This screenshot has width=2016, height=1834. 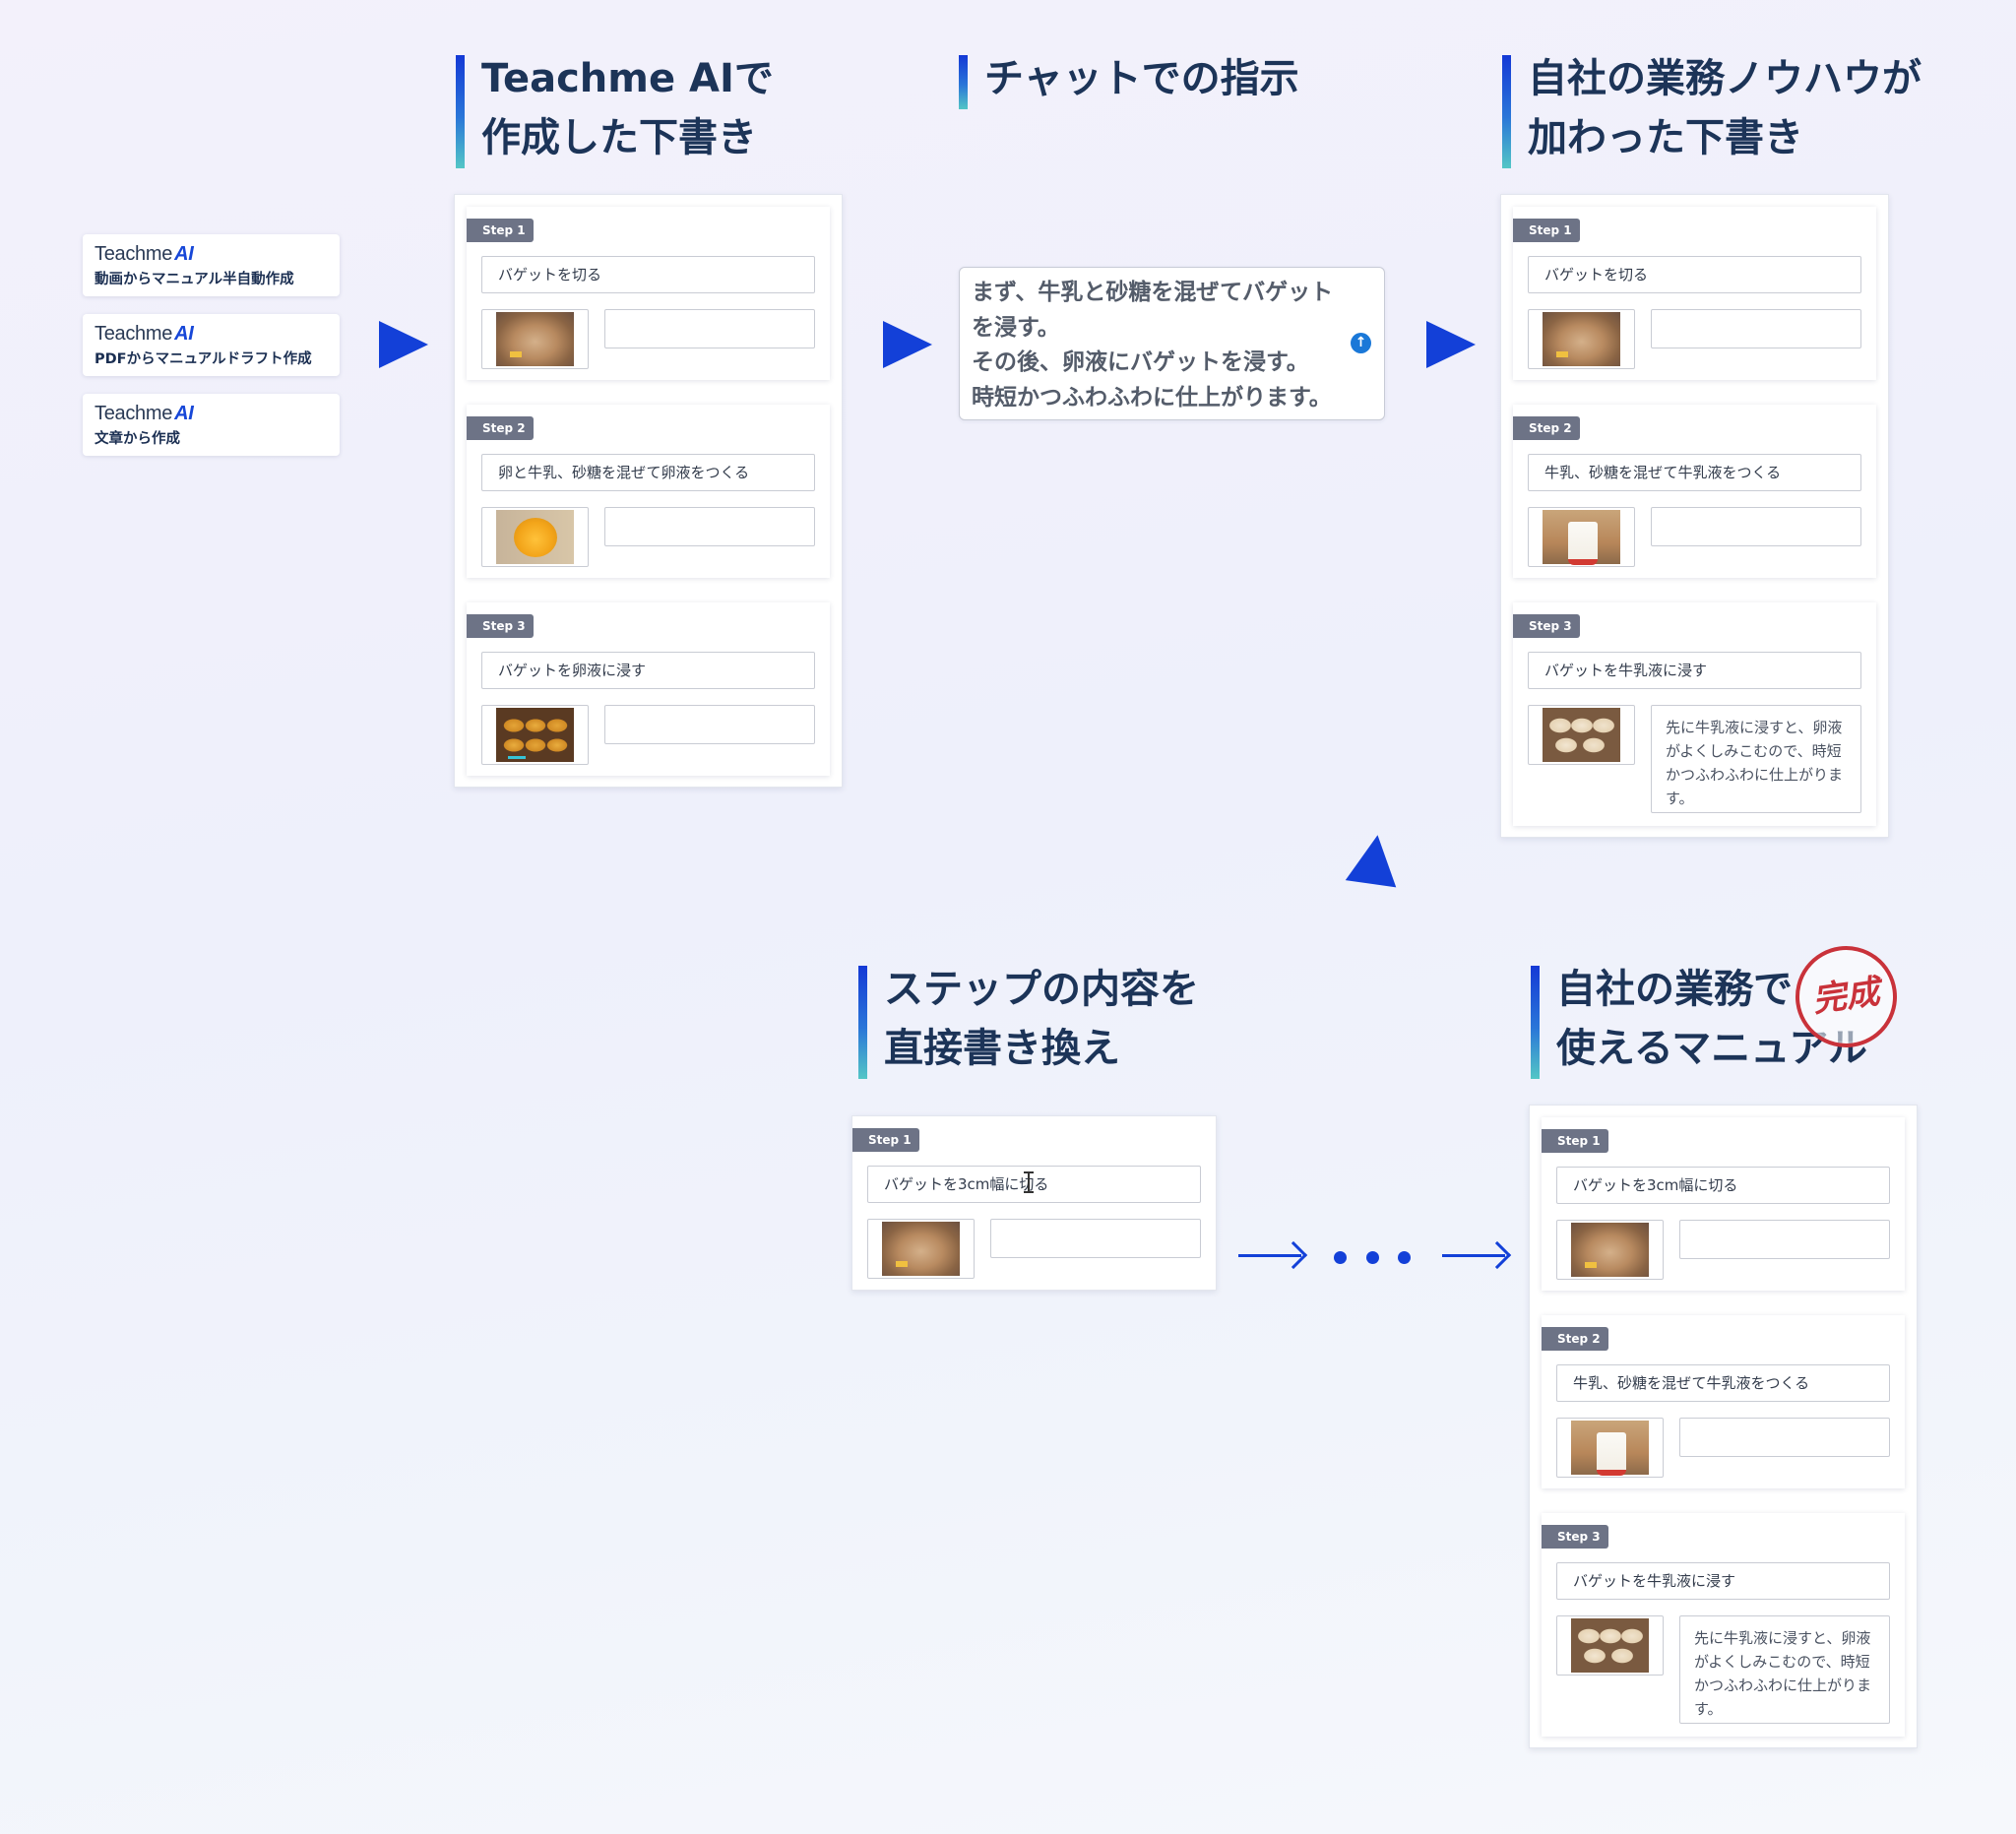 I want to click on egg-mixture-photo, so click(x=535, y=537).